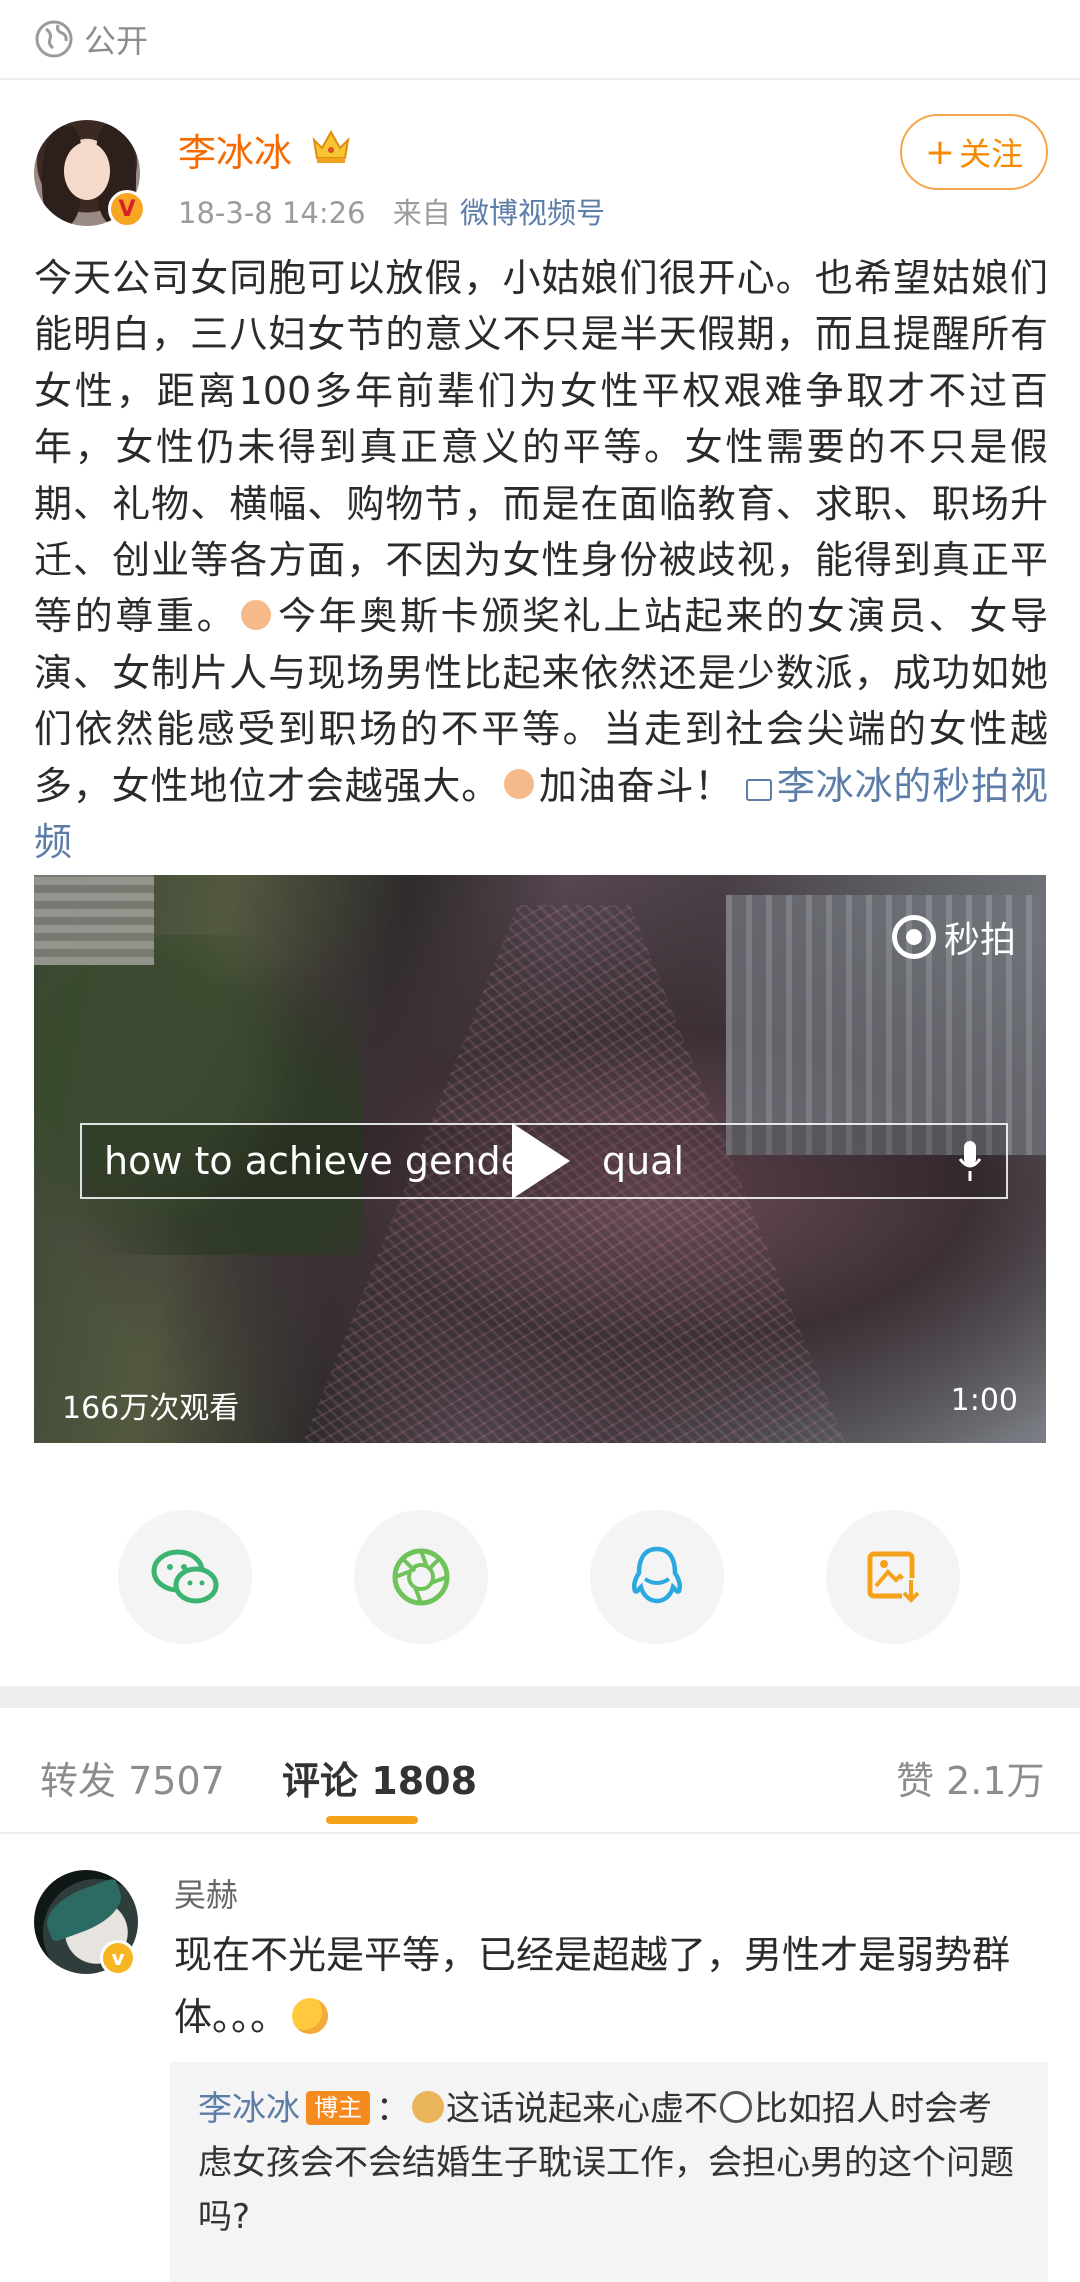 This screenshot has width=1080, height=2282. Describe the element at coordinates (540, 1697) in the screenshot. I see `section-divider` at that location.